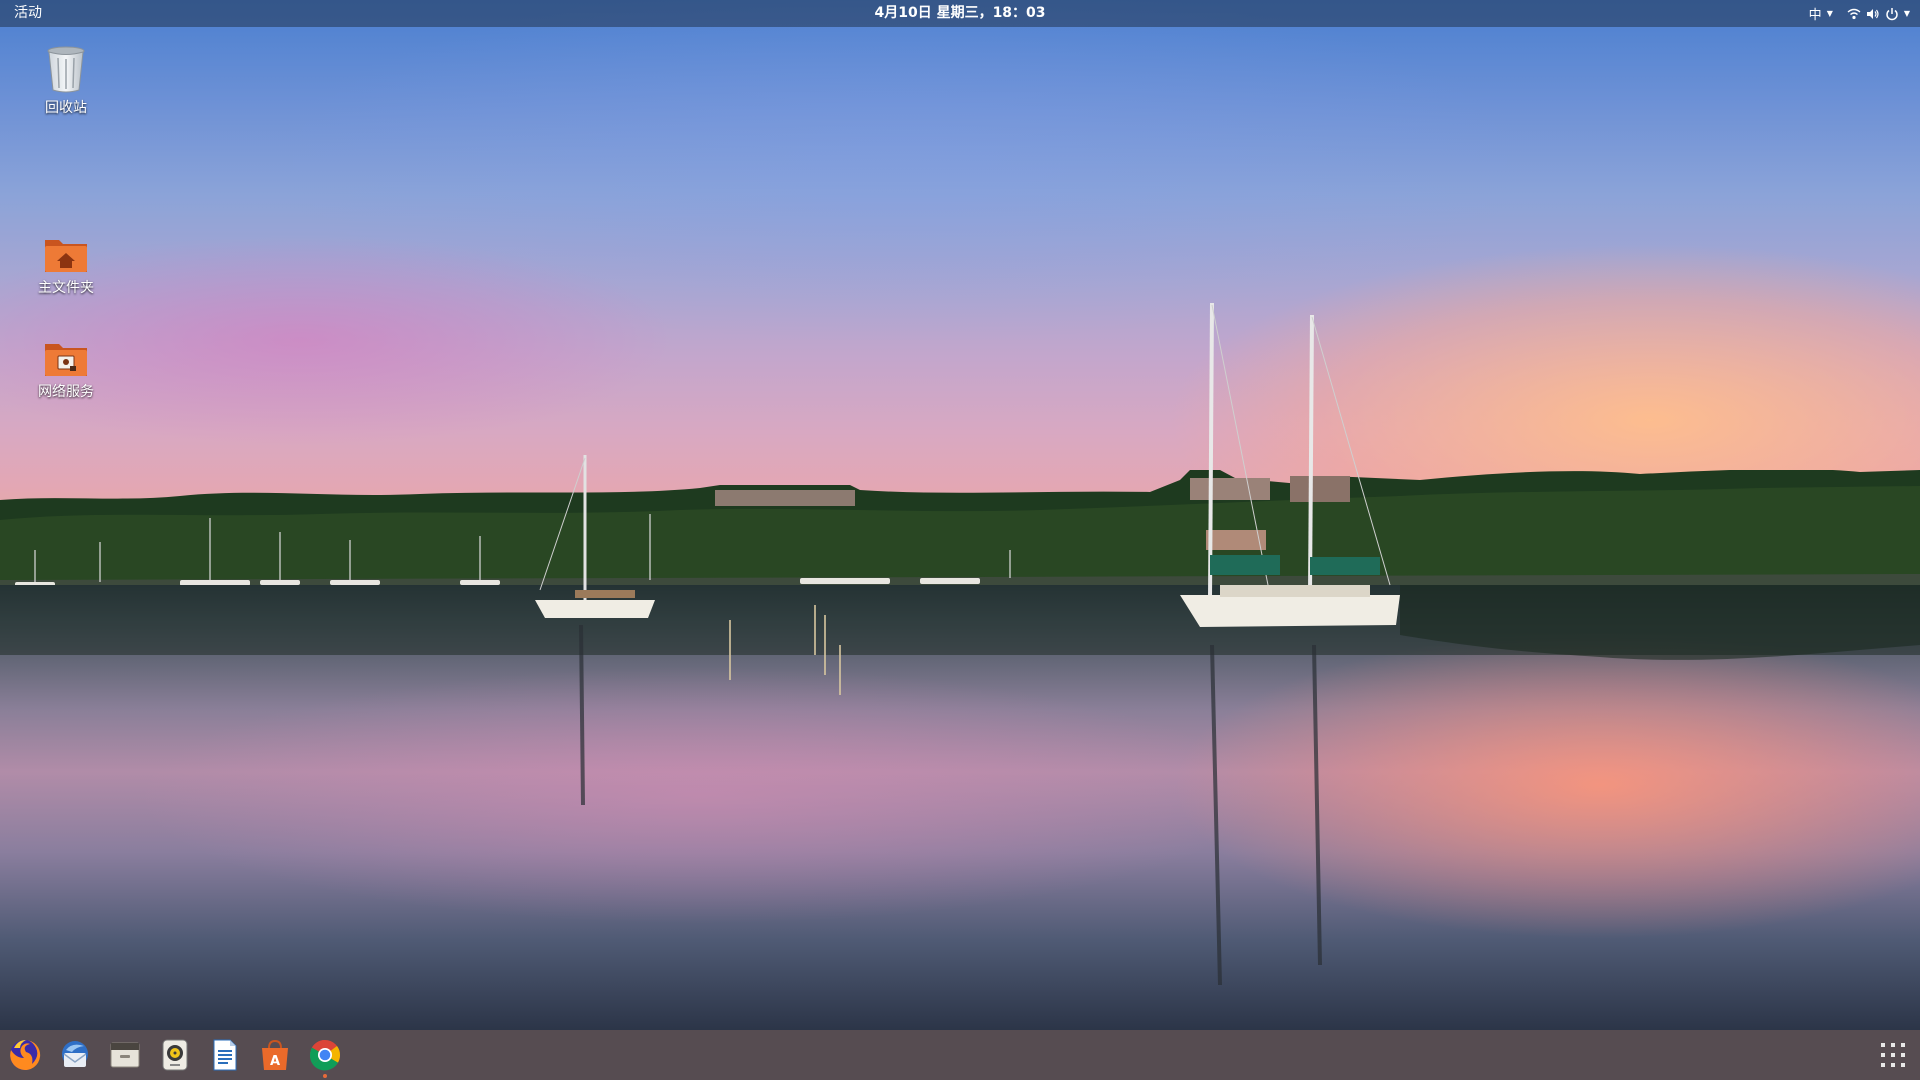 The width and height of the screenshot is (1920, 1080). I want to click on input-method-menu: 中 ▼, so click(1821, 13).